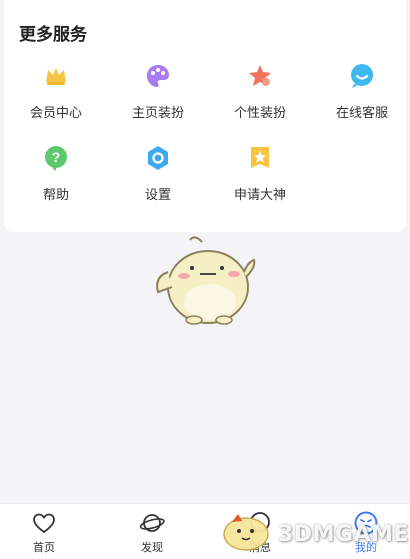 This screenshot has height=559, width=410. I want to click on tab-label: 发现, so click(152, 548).